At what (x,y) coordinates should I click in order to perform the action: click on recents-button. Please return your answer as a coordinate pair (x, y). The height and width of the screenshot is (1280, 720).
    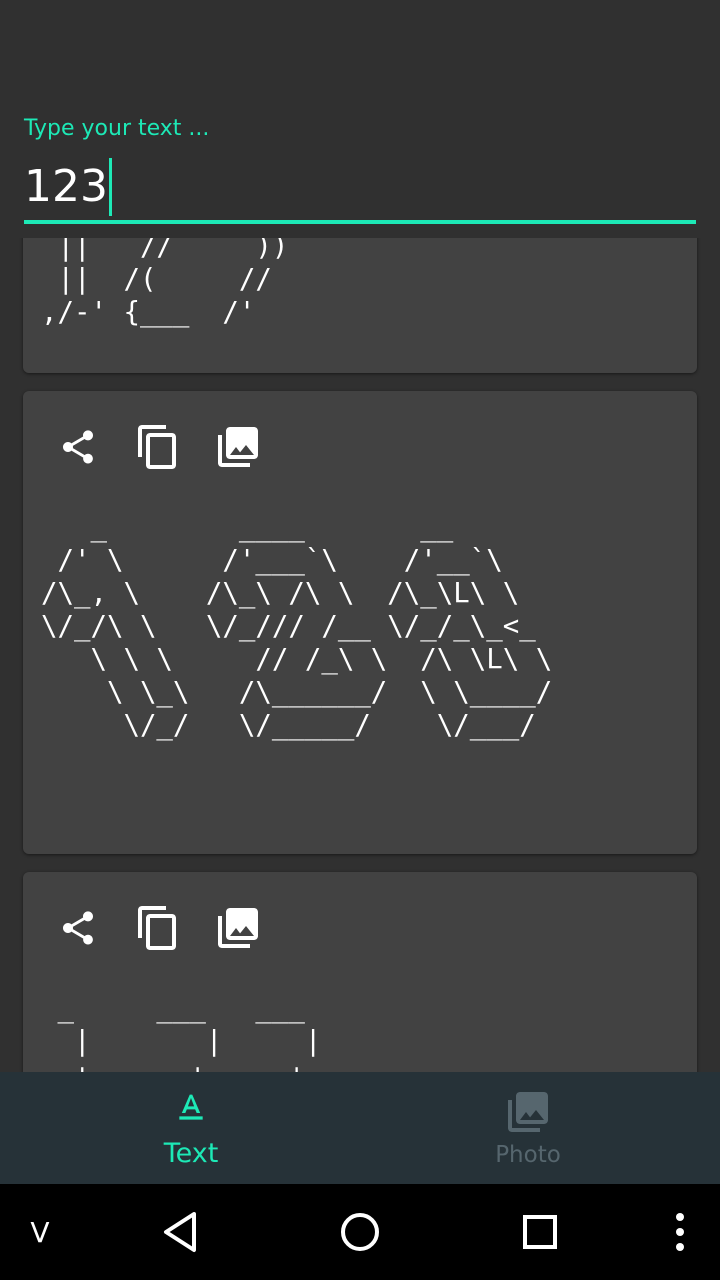
    Looking at the image, I should click on (540, 1232).